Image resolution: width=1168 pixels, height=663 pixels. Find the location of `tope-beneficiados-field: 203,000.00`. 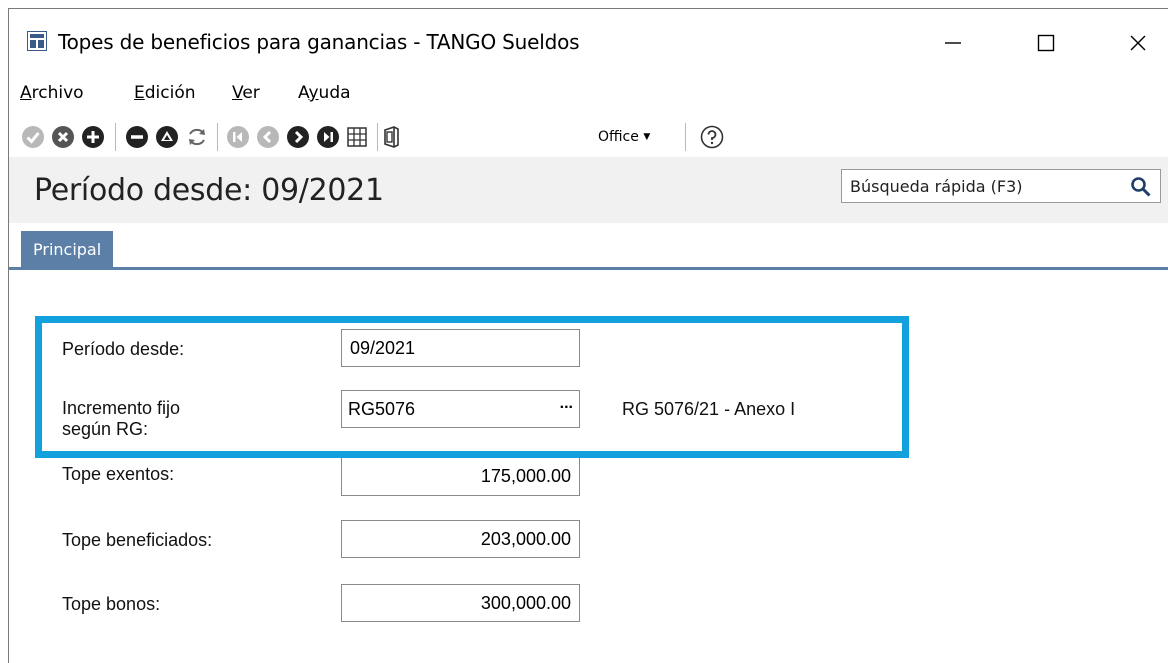

tope-beneficiados-field: 203,000.00 is located at coordinates (460, 539).